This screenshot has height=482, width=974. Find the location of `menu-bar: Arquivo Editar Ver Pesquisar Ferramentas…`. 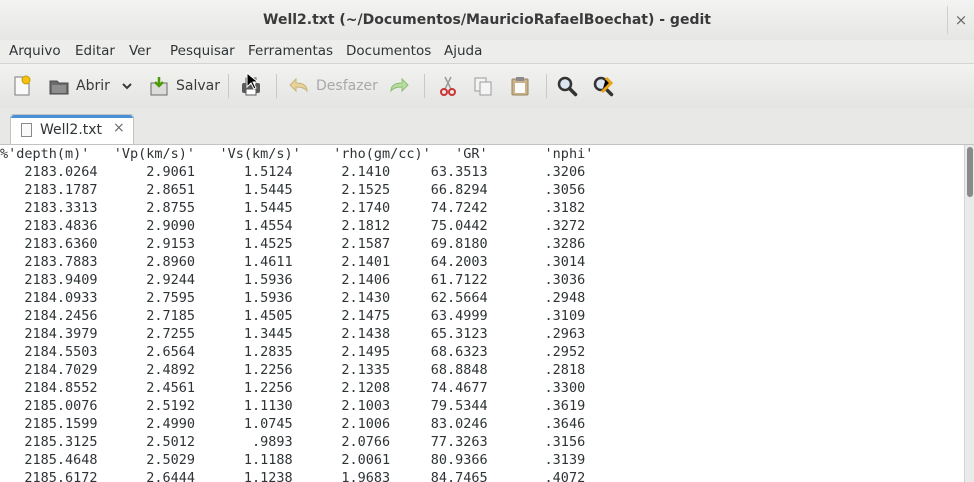

menu-bar: Arquivo Editar Ver Pesquisar Ferramentas… is located at coordinates (487, 52).